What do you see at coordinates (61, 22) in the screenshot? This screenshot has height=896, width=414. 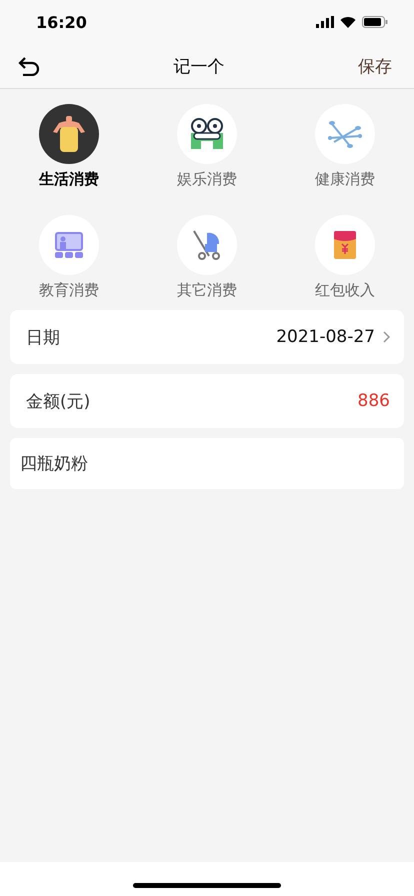 I see `status-time: 16:20` at bounding box center [61, 22].